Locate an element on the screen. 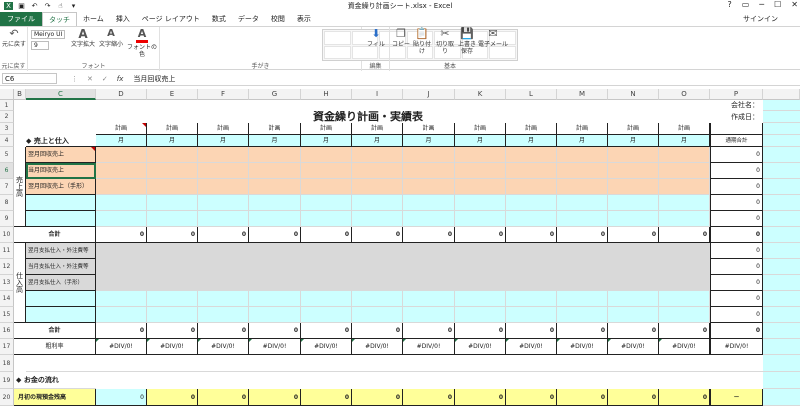 The height and width of the screenshot is (408, 800). row-header: 11 is located at coordinates (7, 251).